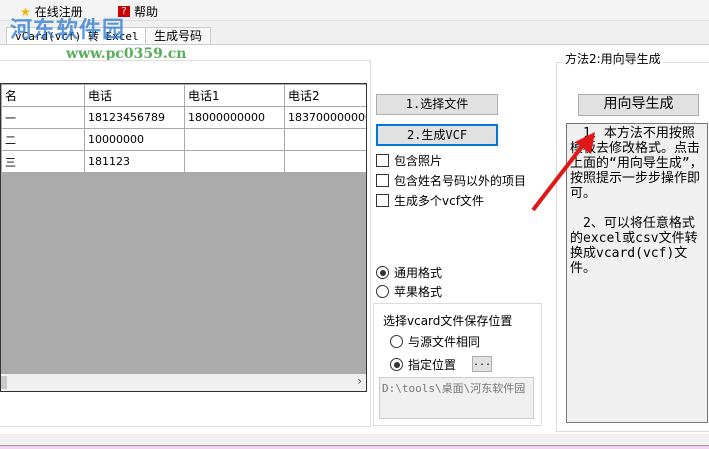  I want to click on table-row: 二 10000000, so click(183, 139).